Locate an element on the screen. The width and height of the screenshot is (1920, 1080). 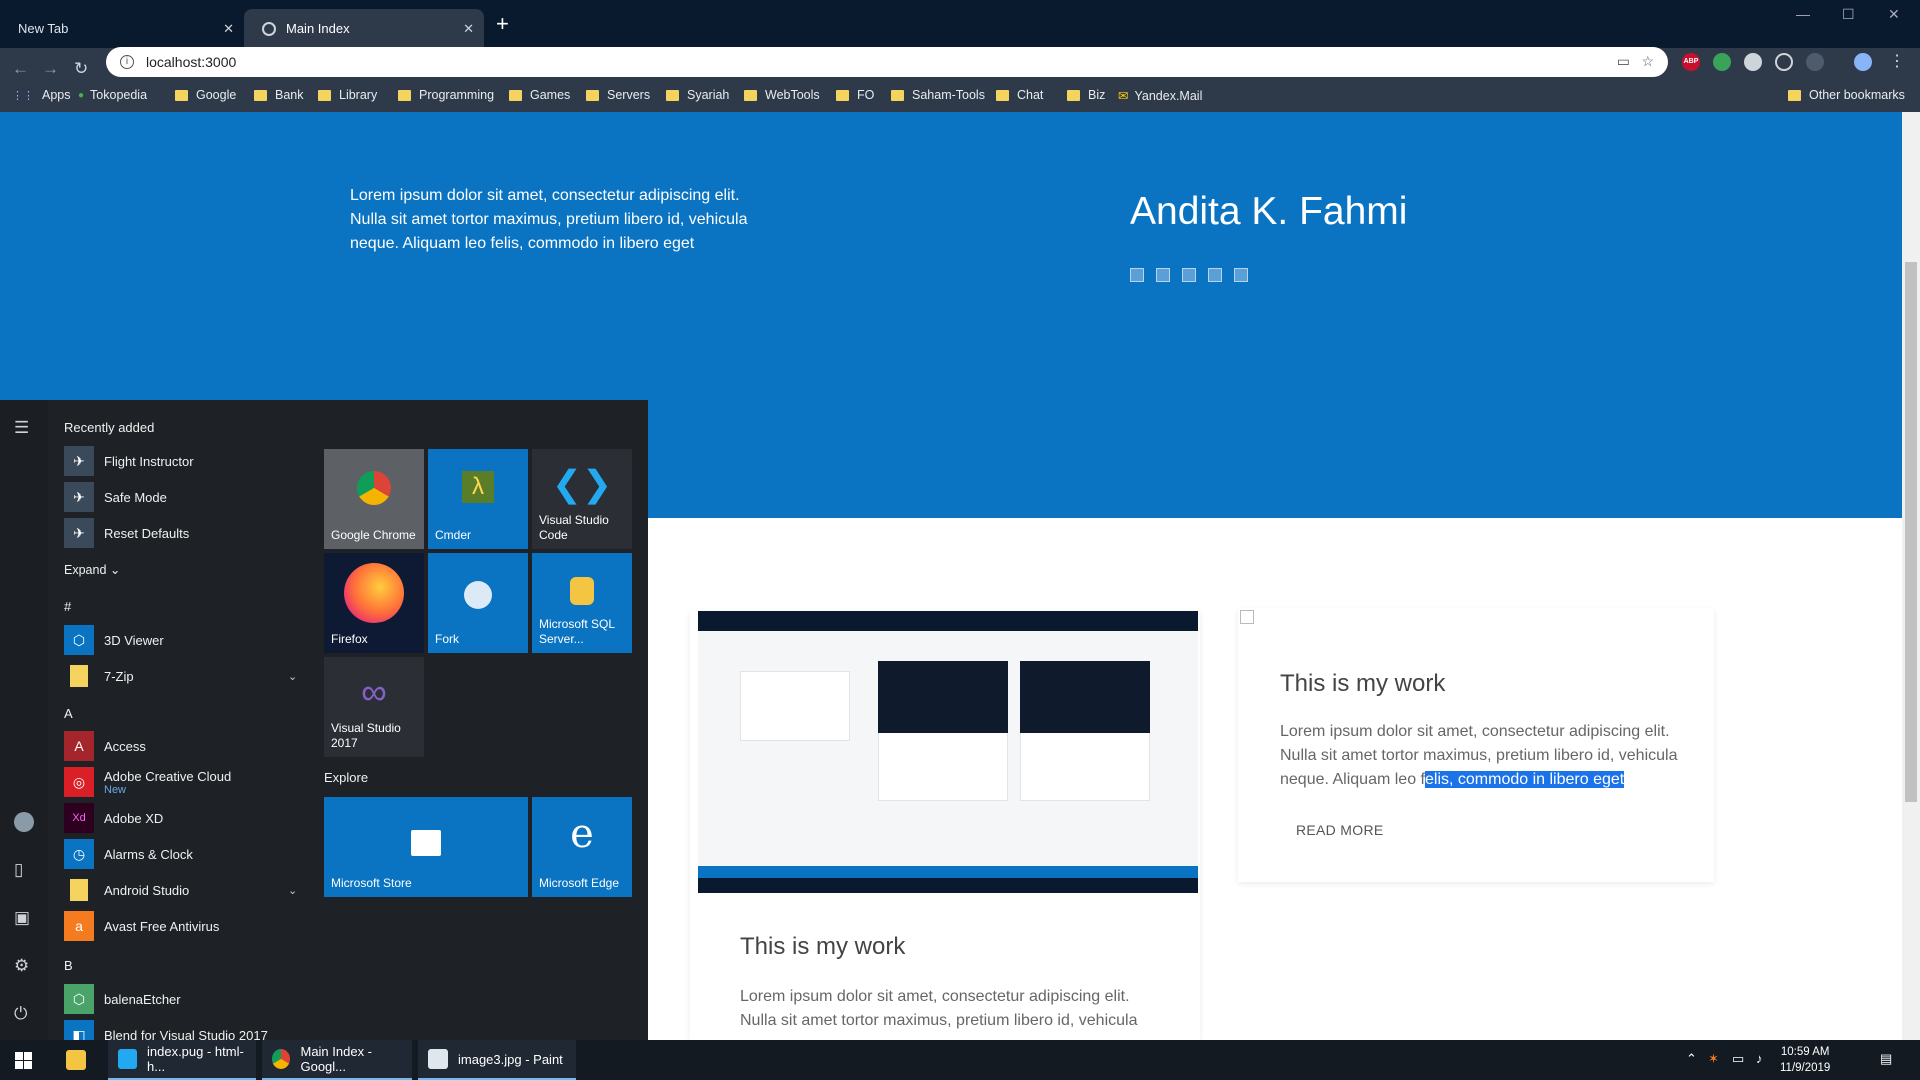
bookmark-star-icon: ☆ is located at coordinates (1647, 61).